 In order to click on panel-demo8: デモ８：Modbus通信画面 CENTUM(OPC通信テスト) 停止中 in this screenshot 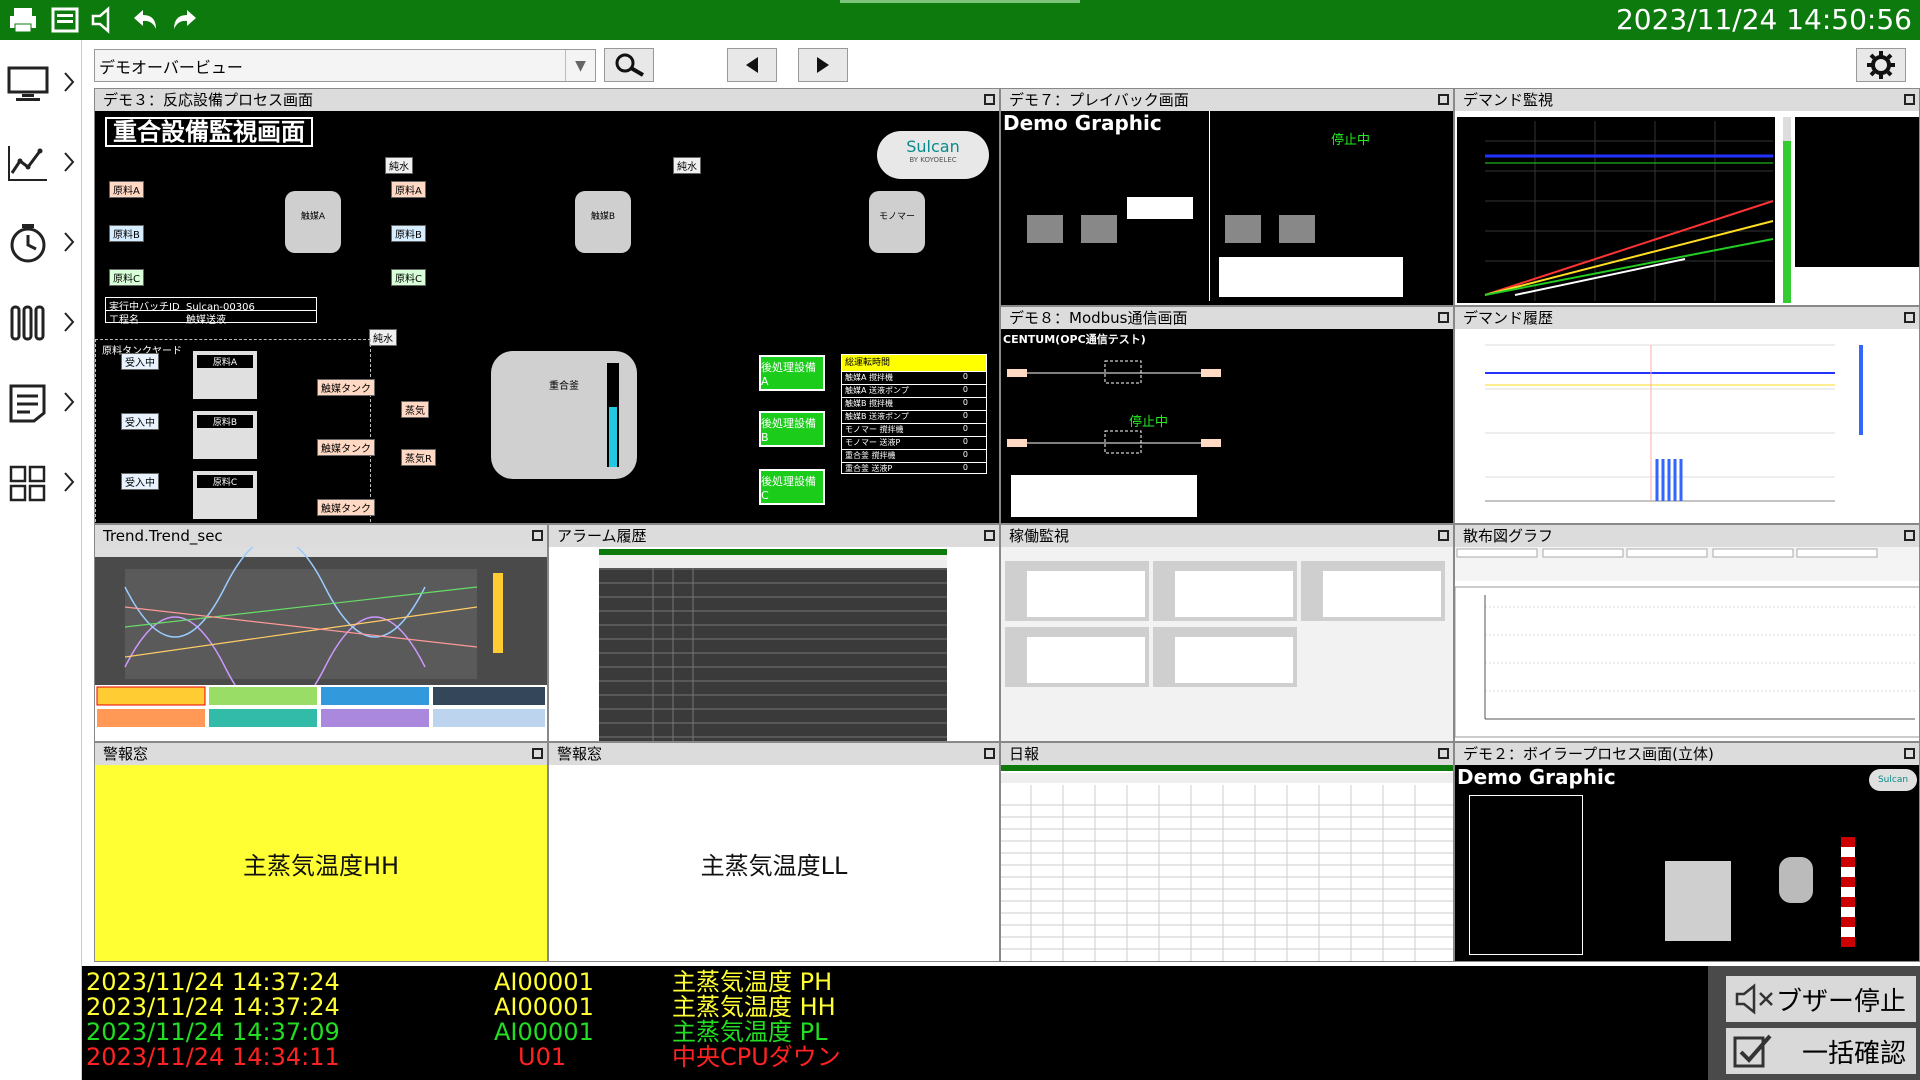, I will do `click(1227, 415)`.